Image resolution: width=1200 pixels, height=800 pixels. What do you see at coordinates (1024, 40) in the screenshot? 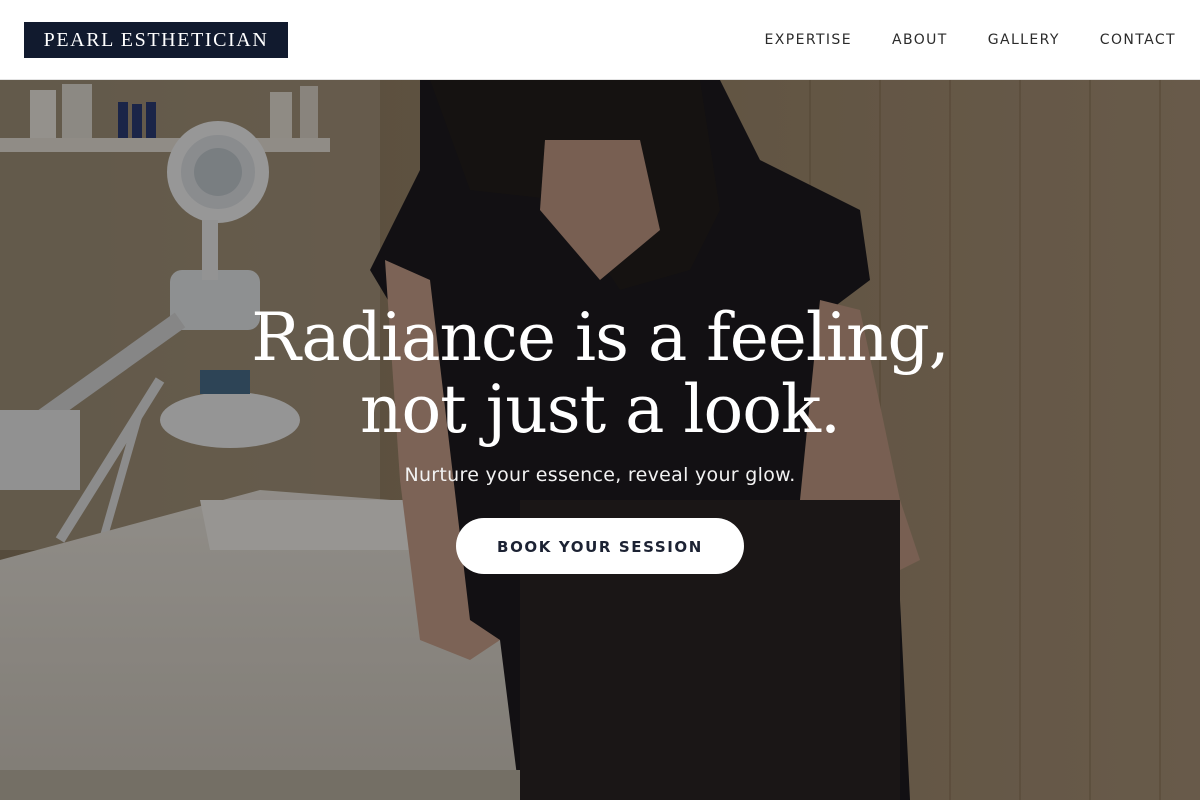
I see `nav-link-gallery: GALLERY` at bounding box center [1024, 40].